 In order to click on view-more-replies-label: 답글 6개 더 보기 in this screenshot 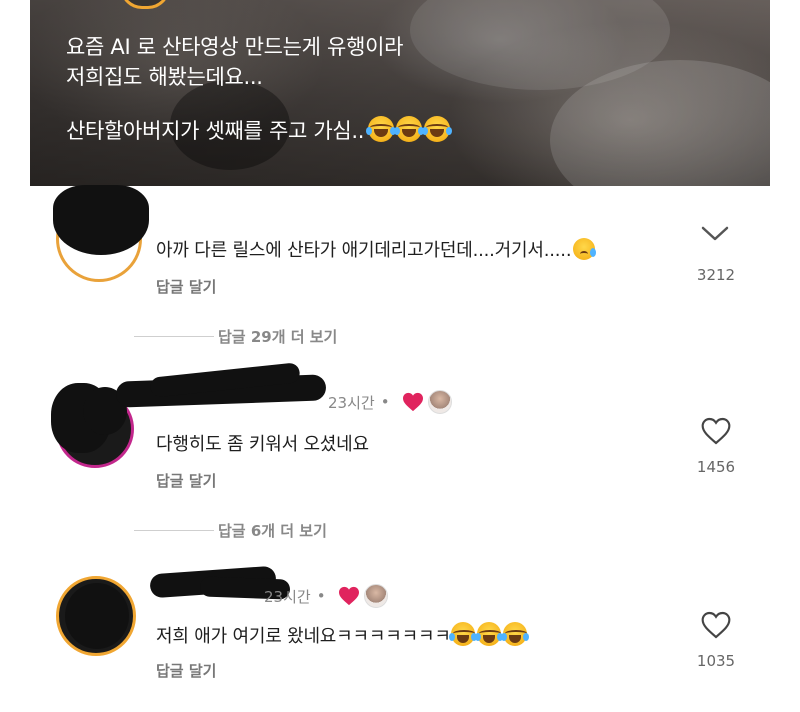, I will do `click(272, 530)`.